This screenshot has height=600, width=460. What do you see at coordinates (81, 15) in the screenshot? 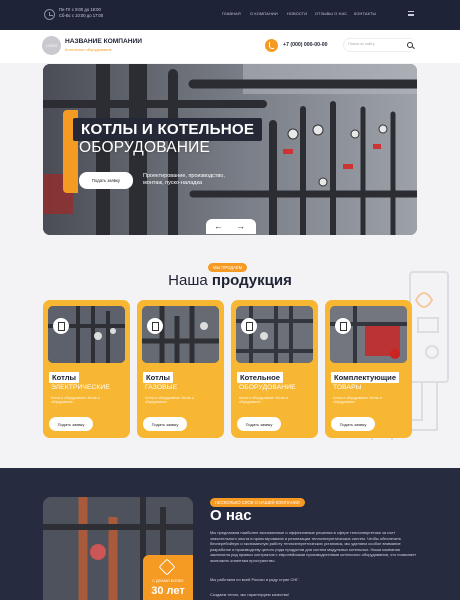
I see `hours-weekend: Сб-Вс с 10:00 до 17:00` at bounding box center [81, 15].